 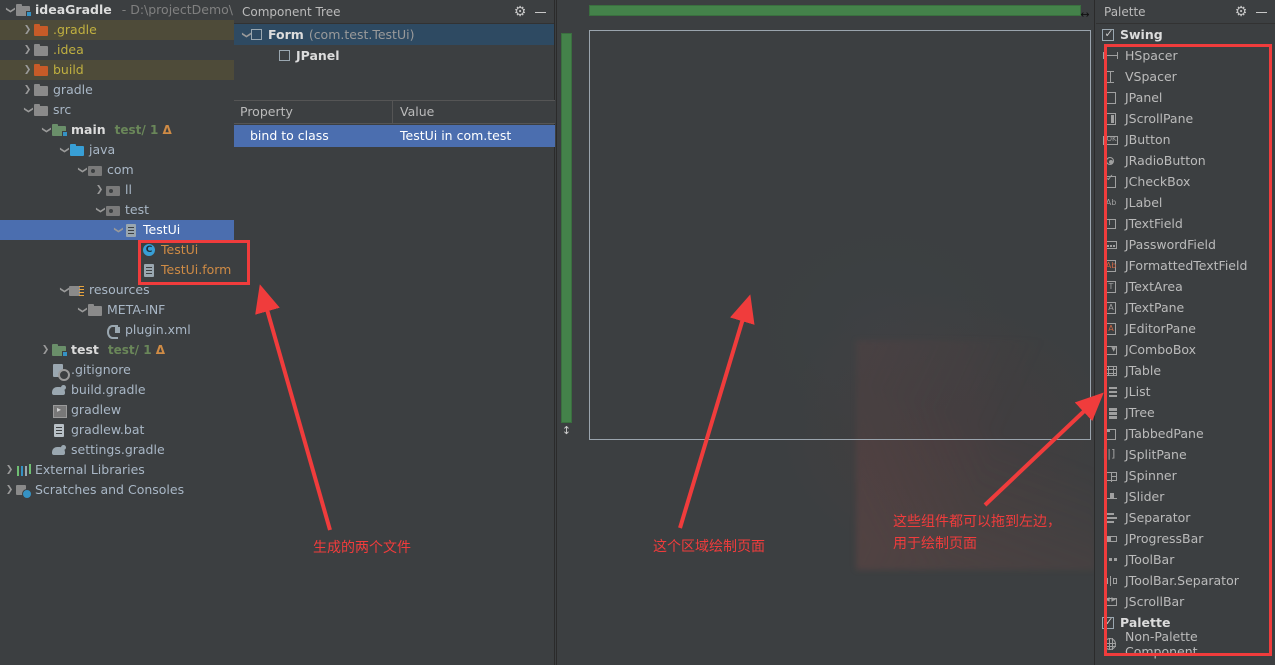 I want to click on tree-node--gitignore: .gitignore, so click(x=117, y=370).